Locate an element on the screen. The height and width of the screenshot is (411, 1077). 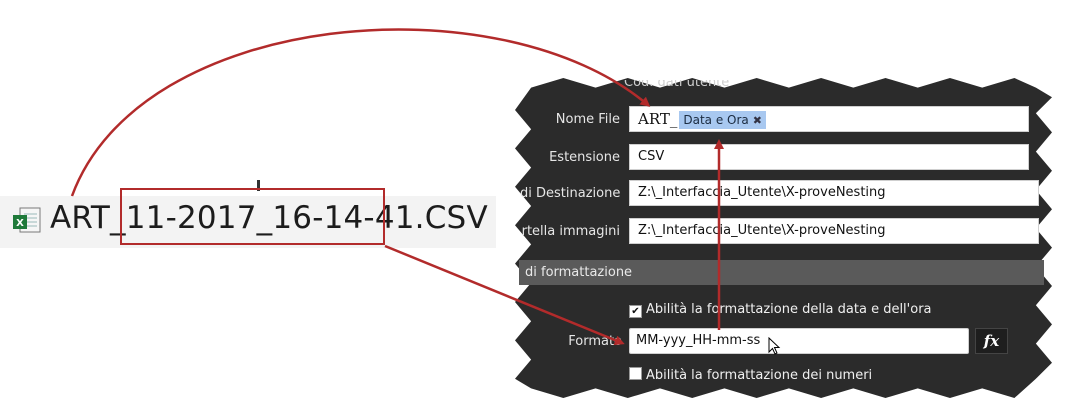
token-label: Data e Ora is located at coordinates (716, 120).